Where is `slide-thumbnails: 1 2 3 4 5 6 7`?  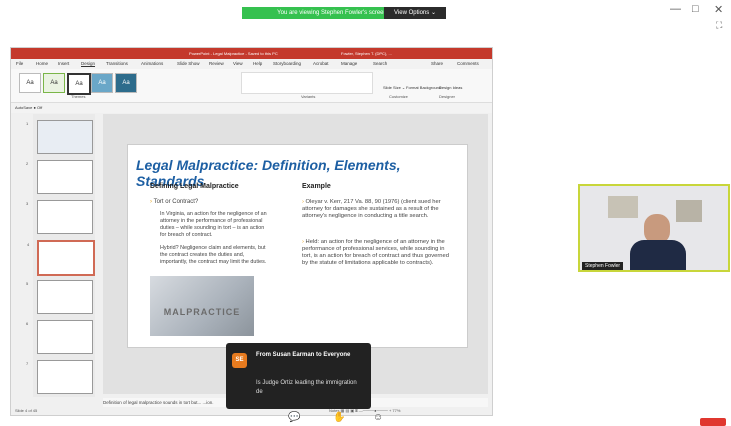
slide-thumbnails: 1 2 3 4 5 6 7 is located at coordinates (60, 255).